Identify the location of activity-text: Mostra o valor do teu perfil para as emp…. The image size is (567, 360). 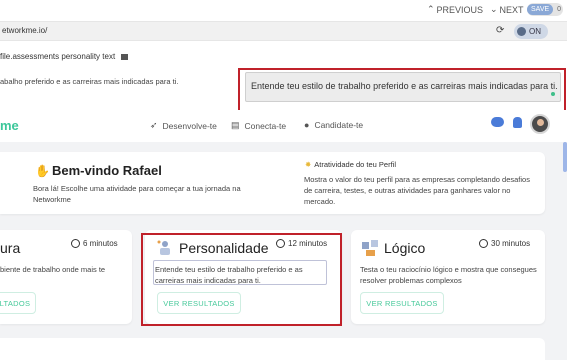
(417, 190).